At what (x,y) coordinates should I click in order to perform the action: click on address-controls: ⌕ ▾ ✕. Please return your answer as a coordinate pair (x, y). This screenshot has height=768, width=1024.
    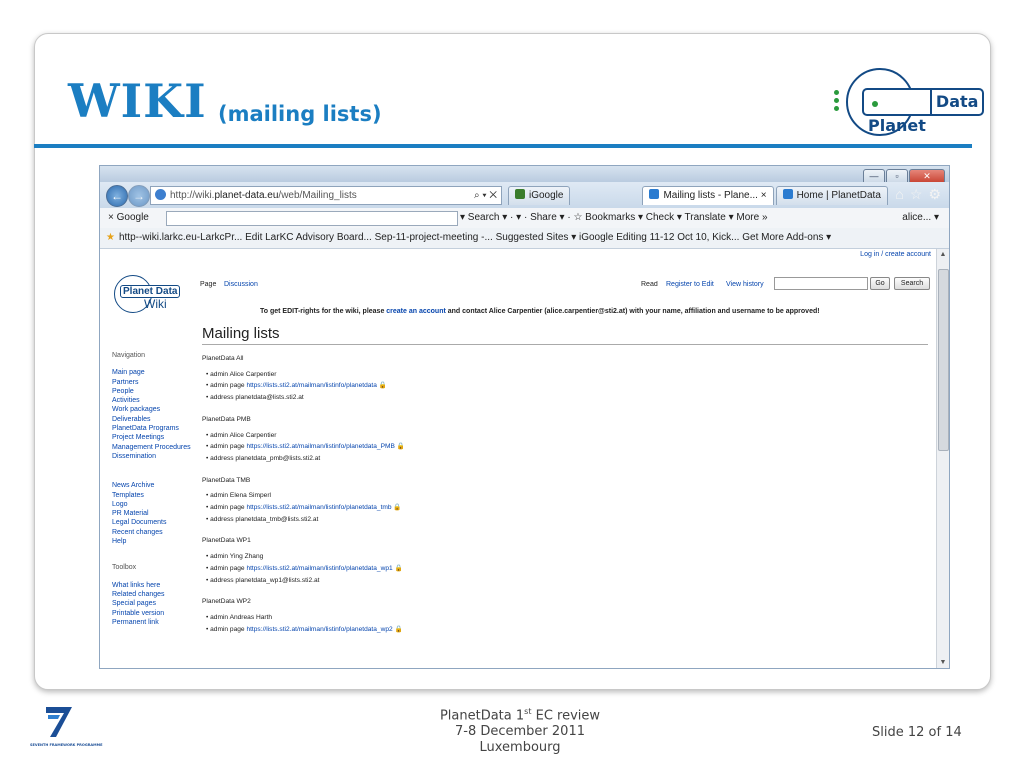
    Looking at the image, I should click on (485, 195).